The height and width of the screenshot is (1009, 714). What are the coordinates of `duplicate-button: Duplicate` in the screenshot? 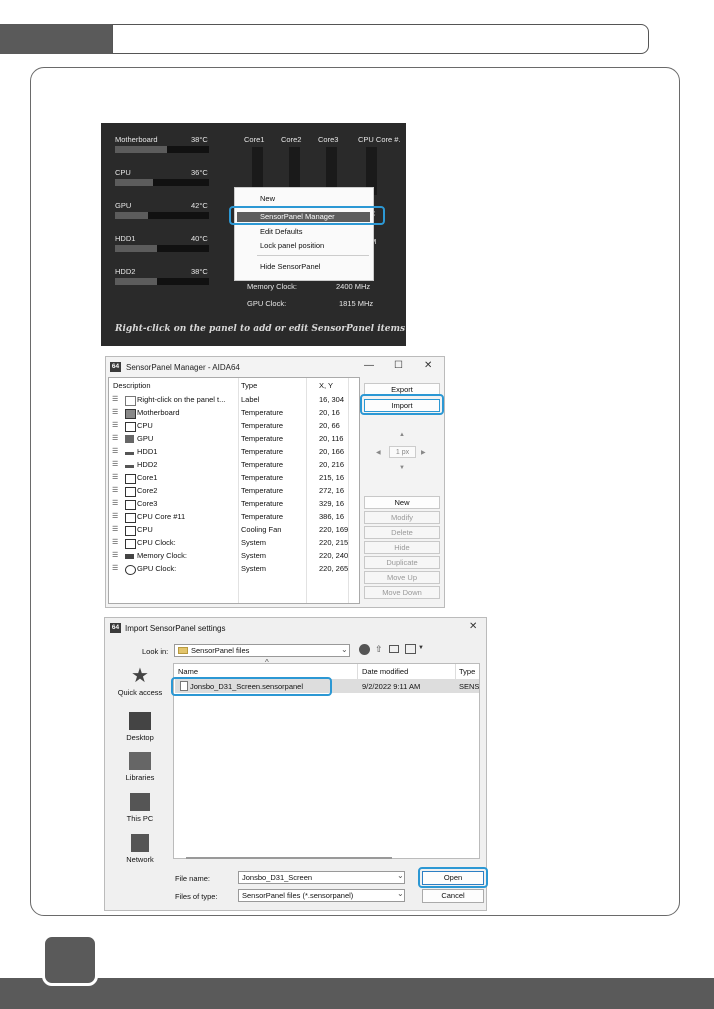 It's located at (402, 562).